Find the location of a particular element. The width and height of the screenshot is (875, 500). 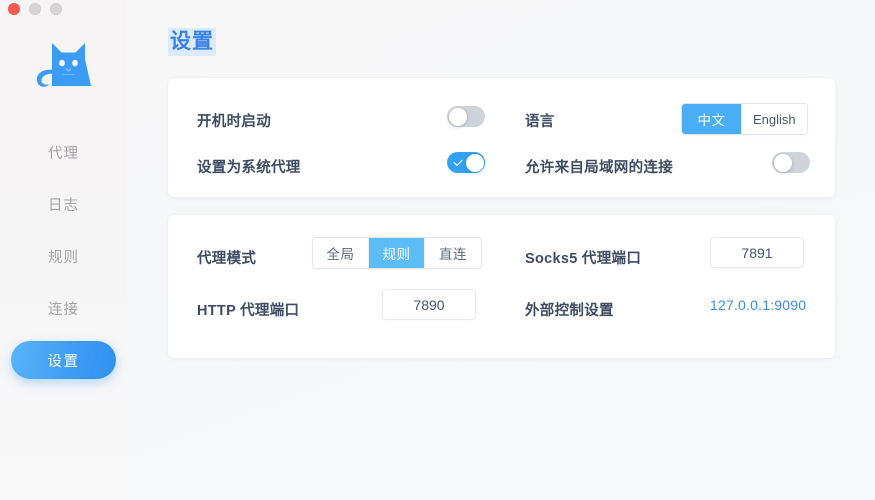

start-on-boot-toggle is located at coordinates (466, 116).